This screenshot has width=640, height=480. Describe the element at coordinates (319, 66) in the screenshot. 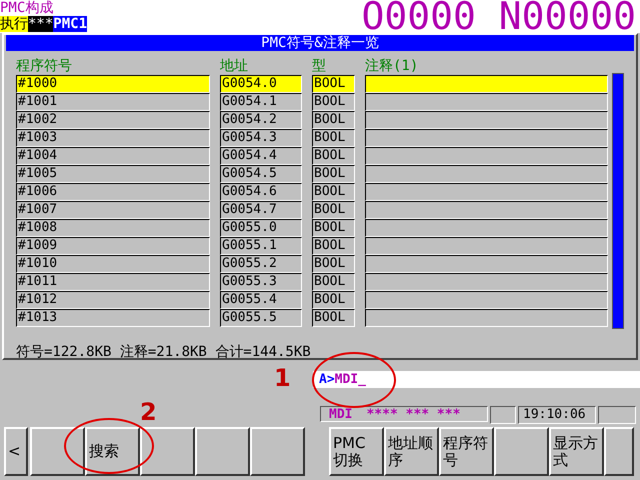

I see `column-header: 型` at that location.